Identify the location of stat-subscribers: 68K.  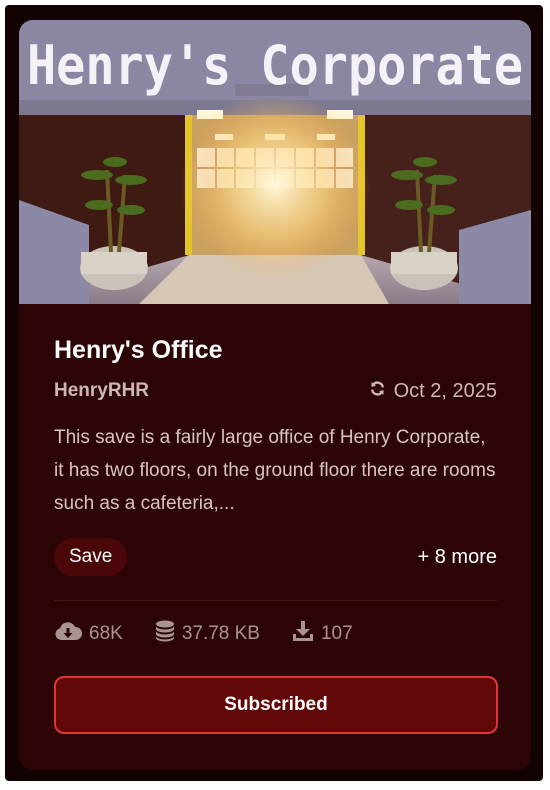
(88, 634).